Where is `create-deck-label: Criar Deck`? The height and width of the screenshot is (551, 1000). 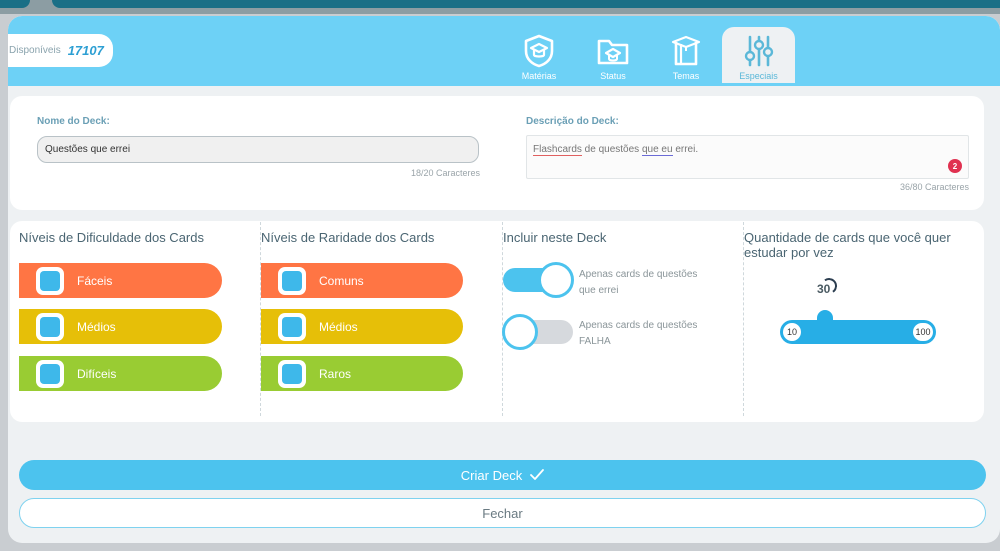
create-deck-label: Criar Deck is located at coordinates (491, 475).